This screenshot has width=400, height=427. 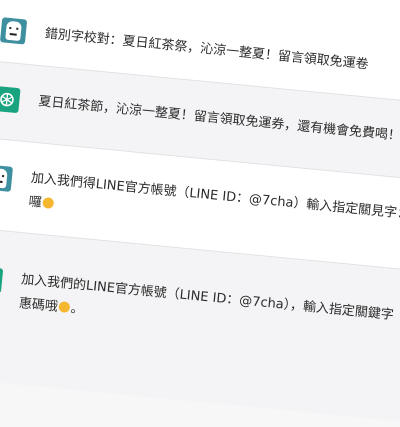 I want to click on message-text: 夏日紅茶節，沁涼一整夏！留言領取免運券，還有機會免費喝！, so click(x=218, y=119).